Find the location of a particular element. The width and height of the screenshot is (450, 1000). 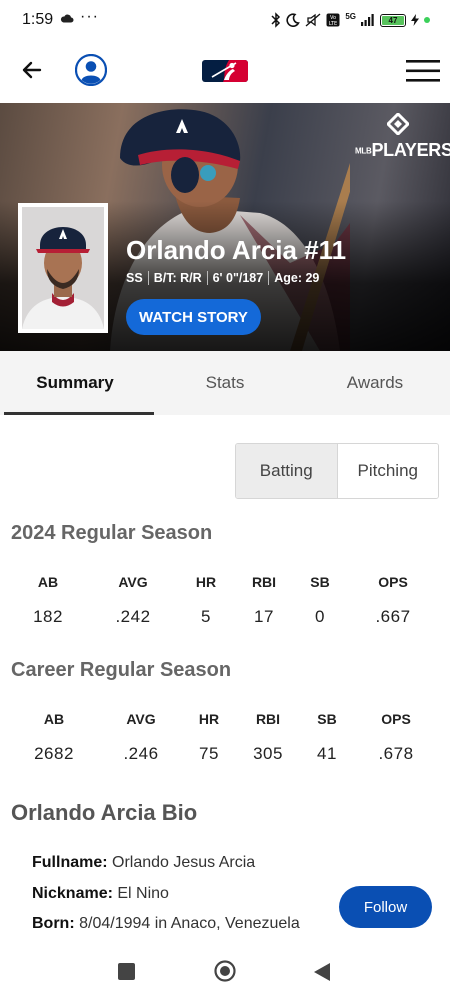

batting-toggle-button: Batting is located at coordinates (287, 471).